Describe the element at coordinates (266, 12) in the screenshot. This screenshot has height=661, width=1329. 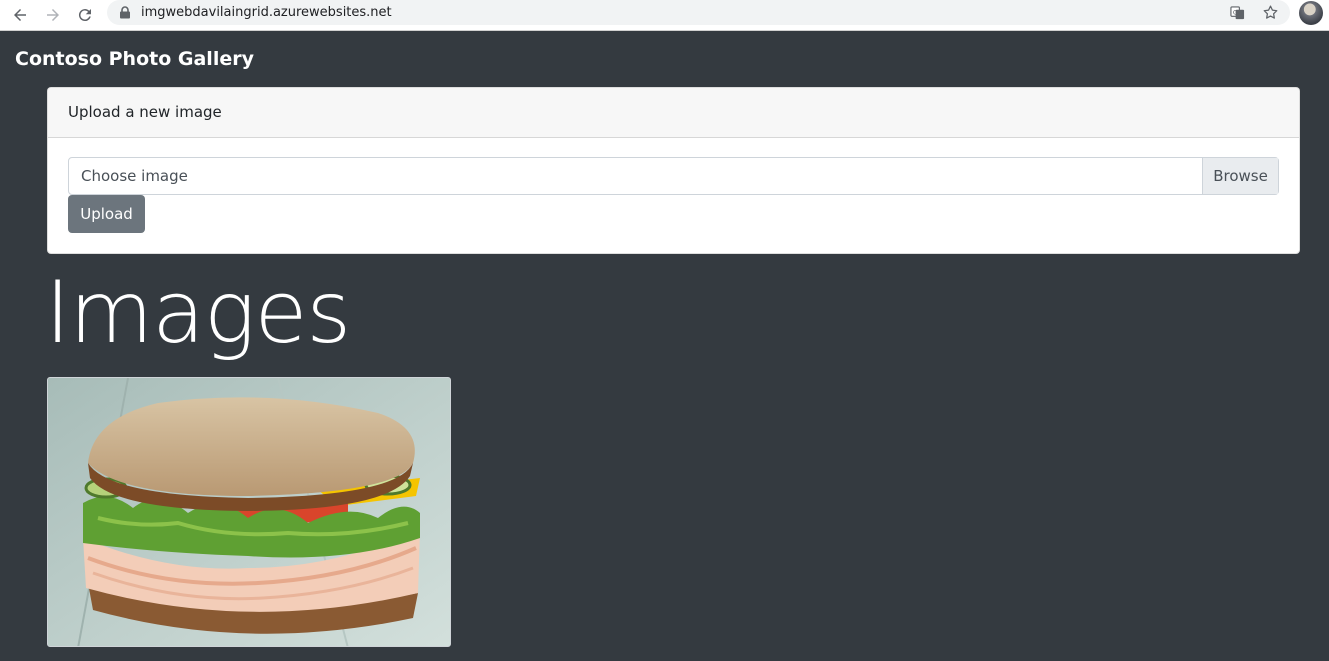
I see `url-text: imgwebdavilaingrid.azurewebsites.net` at that location.